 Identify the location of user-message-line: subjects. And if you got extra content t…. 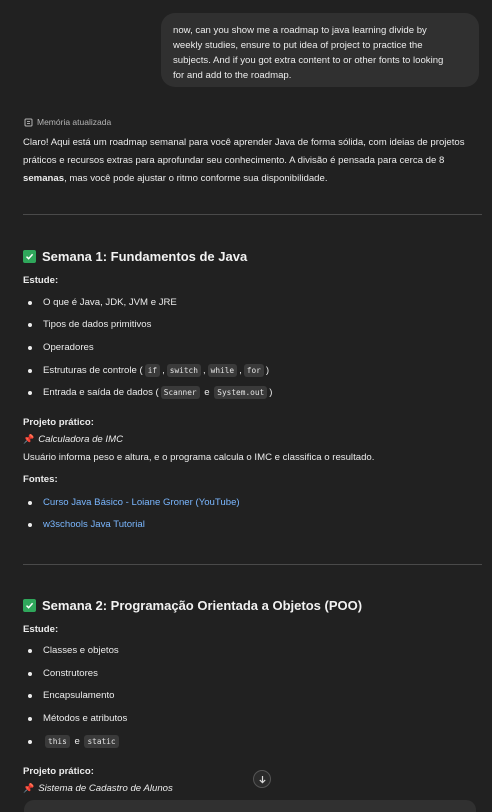
(308, 60).